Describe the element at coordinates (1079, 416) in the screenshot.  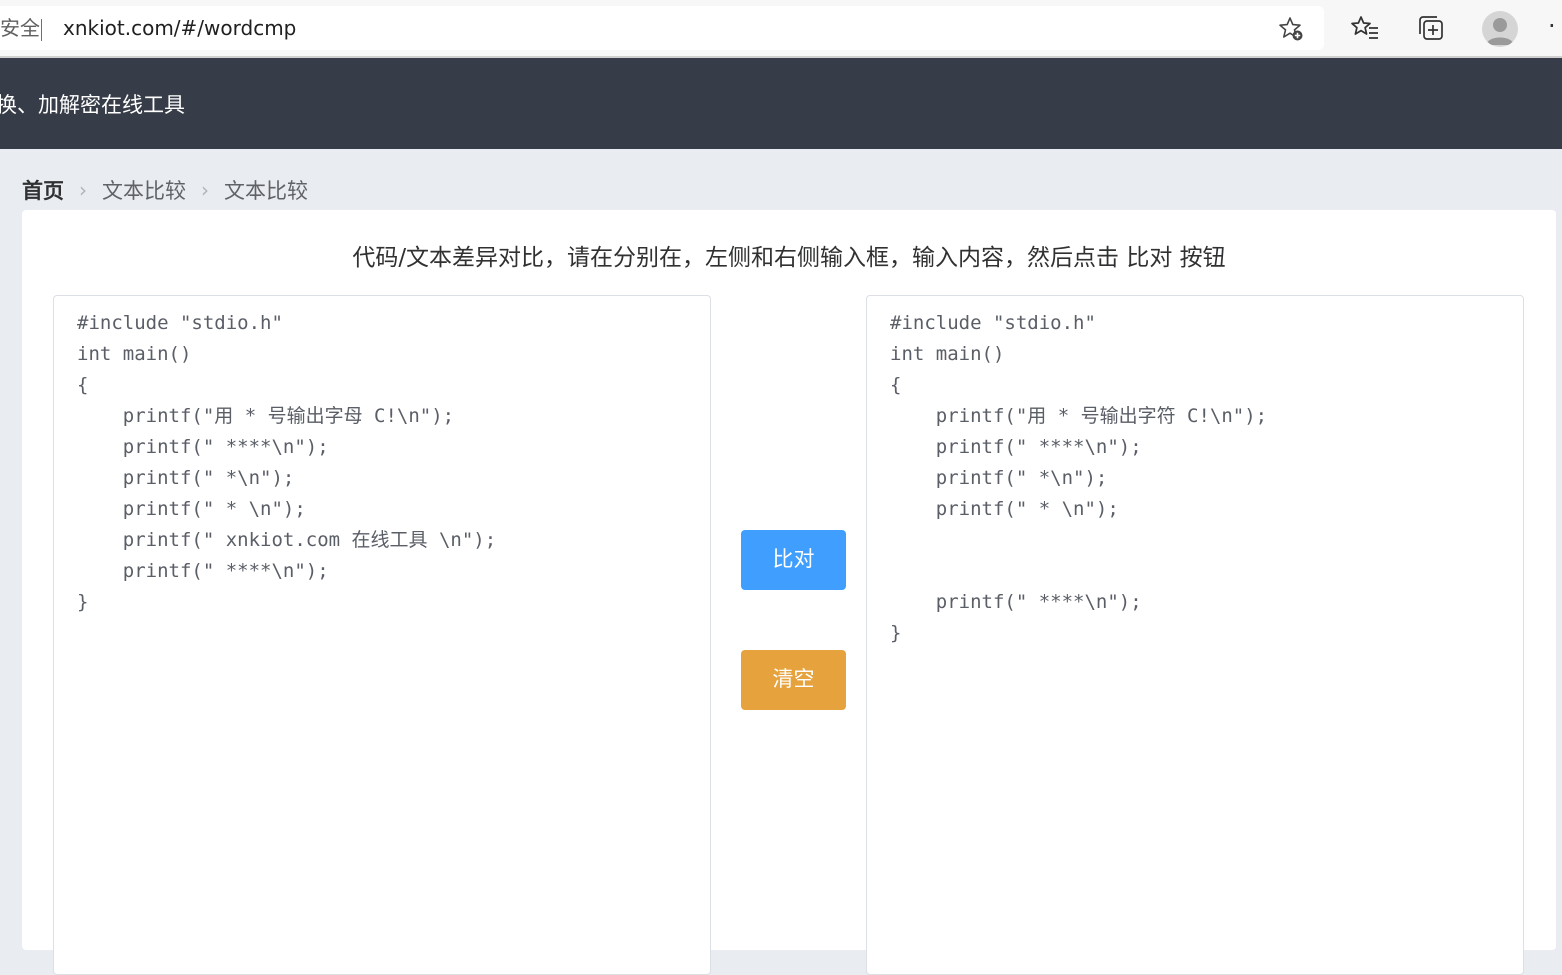
I see `code-line: printf("用 * 号输出字符 C!\n");` at that location.